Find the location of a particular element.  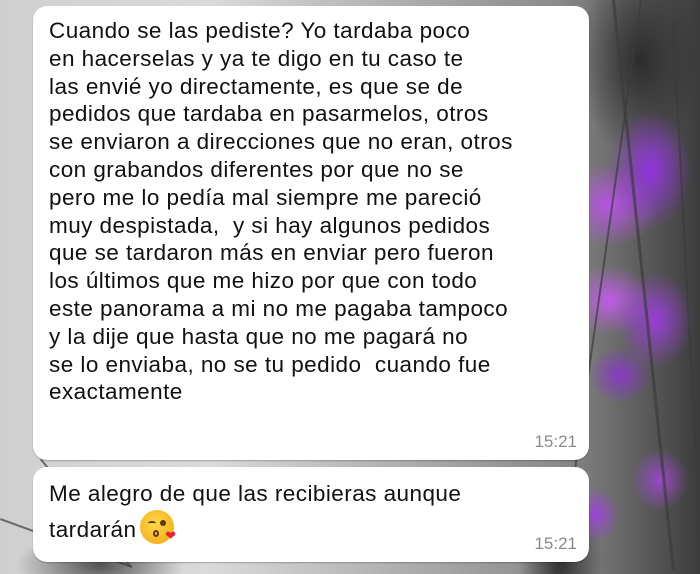

kissing-face-with-heart-emoji-icon: ❤ is located at coordinates (158, 527).